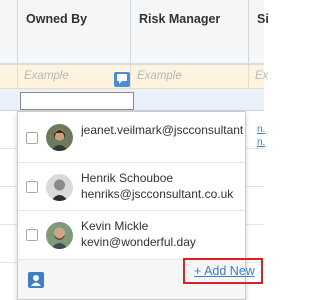  I want to click on column-header-risk-manager: Risk Manager, so click(189, 31).